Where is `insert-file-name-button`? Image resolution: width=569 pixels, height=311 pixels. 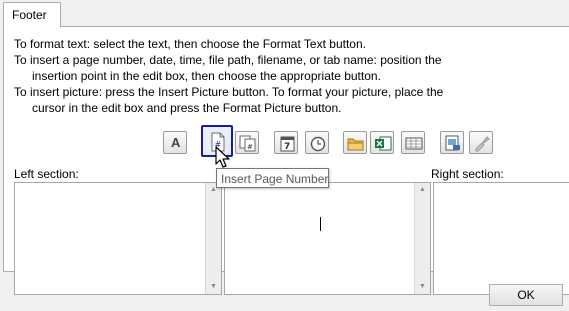 insert-file-name-button is located at coordinates (382, 142).